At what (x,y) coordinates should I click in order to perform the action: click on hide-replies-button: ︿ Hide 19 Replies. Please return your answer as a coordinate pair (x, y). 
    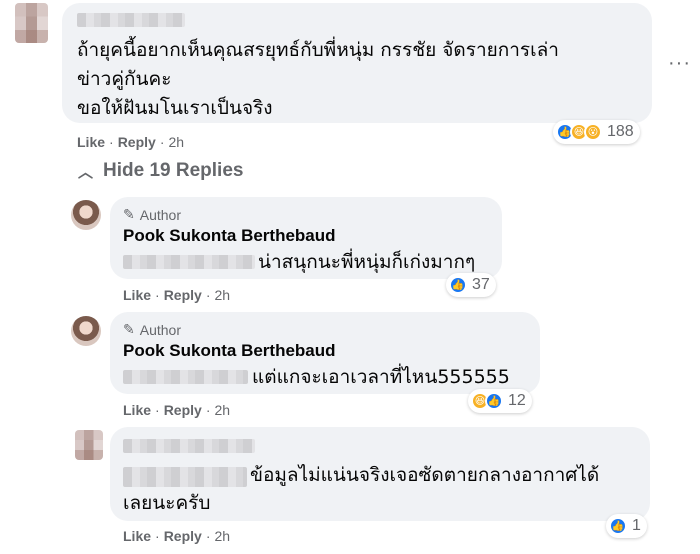
    Looking at the image, I should click on (160, 171).